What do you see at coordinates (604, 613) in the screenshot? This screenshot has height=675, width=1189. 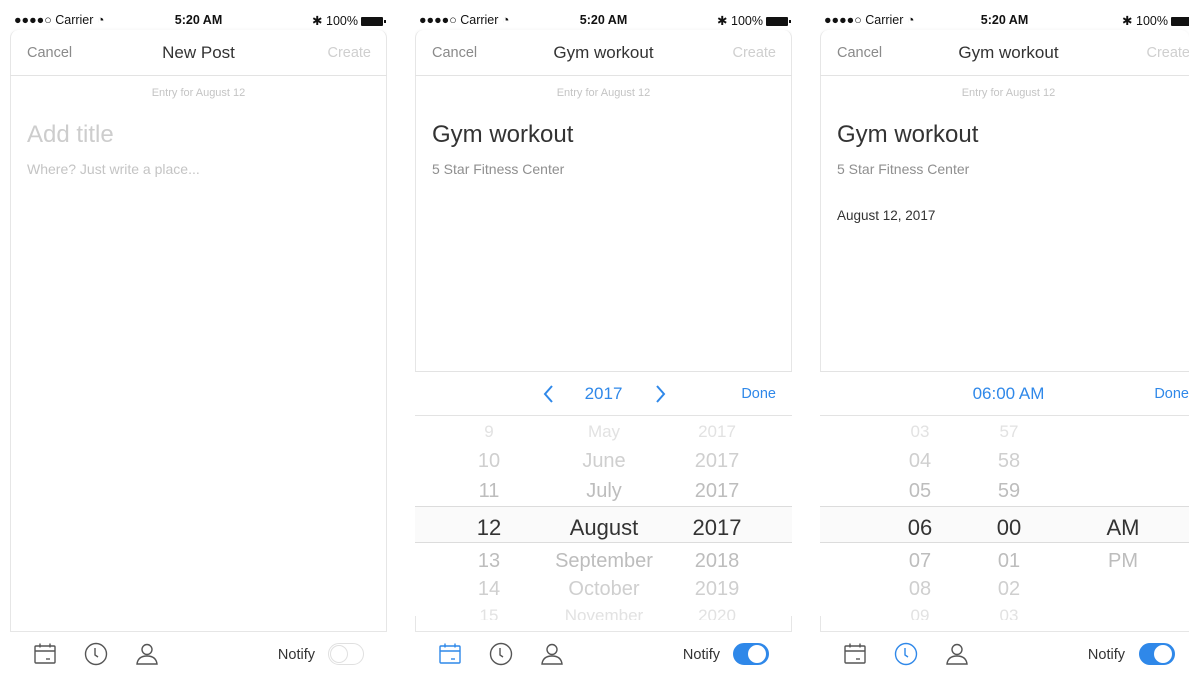 I see `wheel-month-item: November` at bounding box center [604, 613].